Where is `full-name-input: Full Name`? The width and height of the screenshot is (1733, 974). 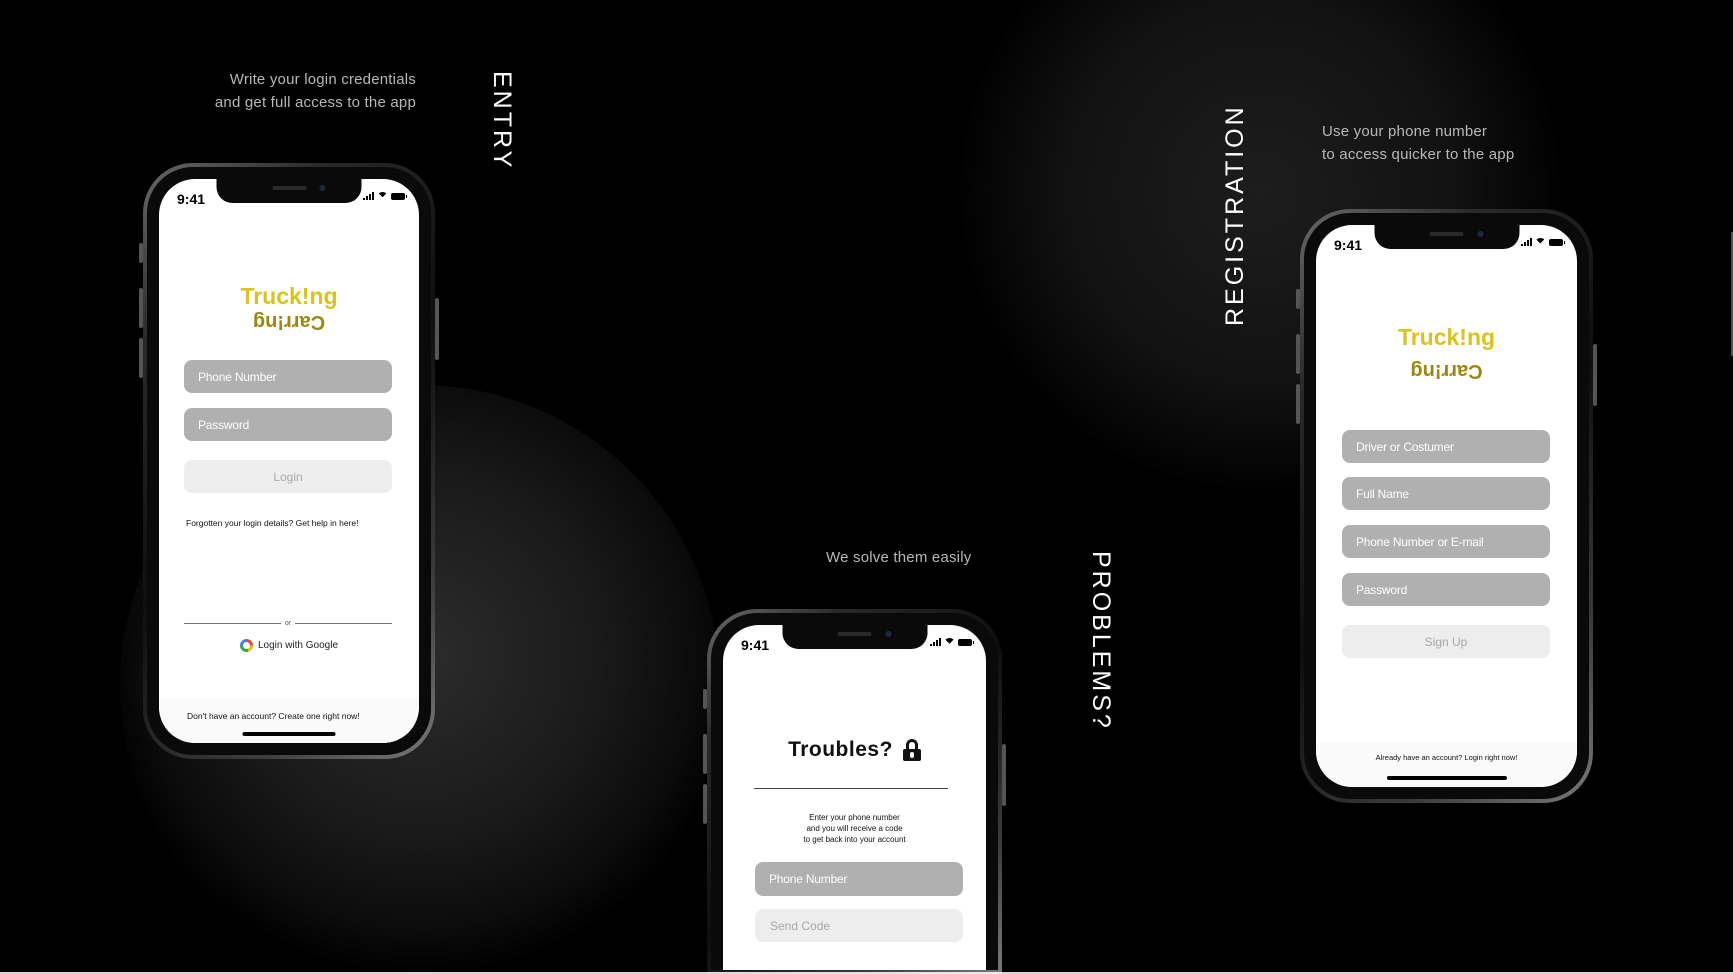
full-name-input: Full Name is located at coordinates (1446, 493).